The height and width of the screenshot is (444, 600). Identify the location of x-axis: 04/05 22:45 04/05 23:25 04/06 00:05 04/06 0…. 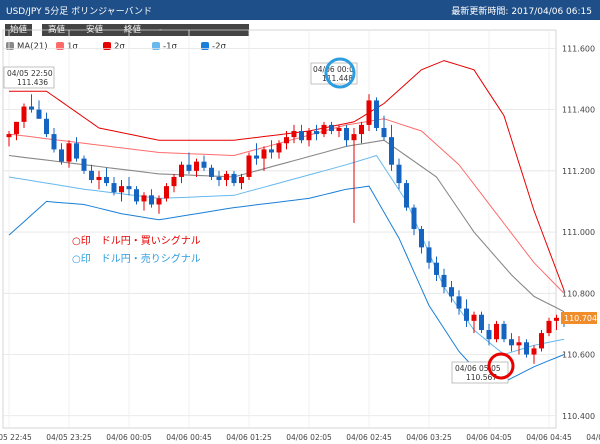
(300, 437).